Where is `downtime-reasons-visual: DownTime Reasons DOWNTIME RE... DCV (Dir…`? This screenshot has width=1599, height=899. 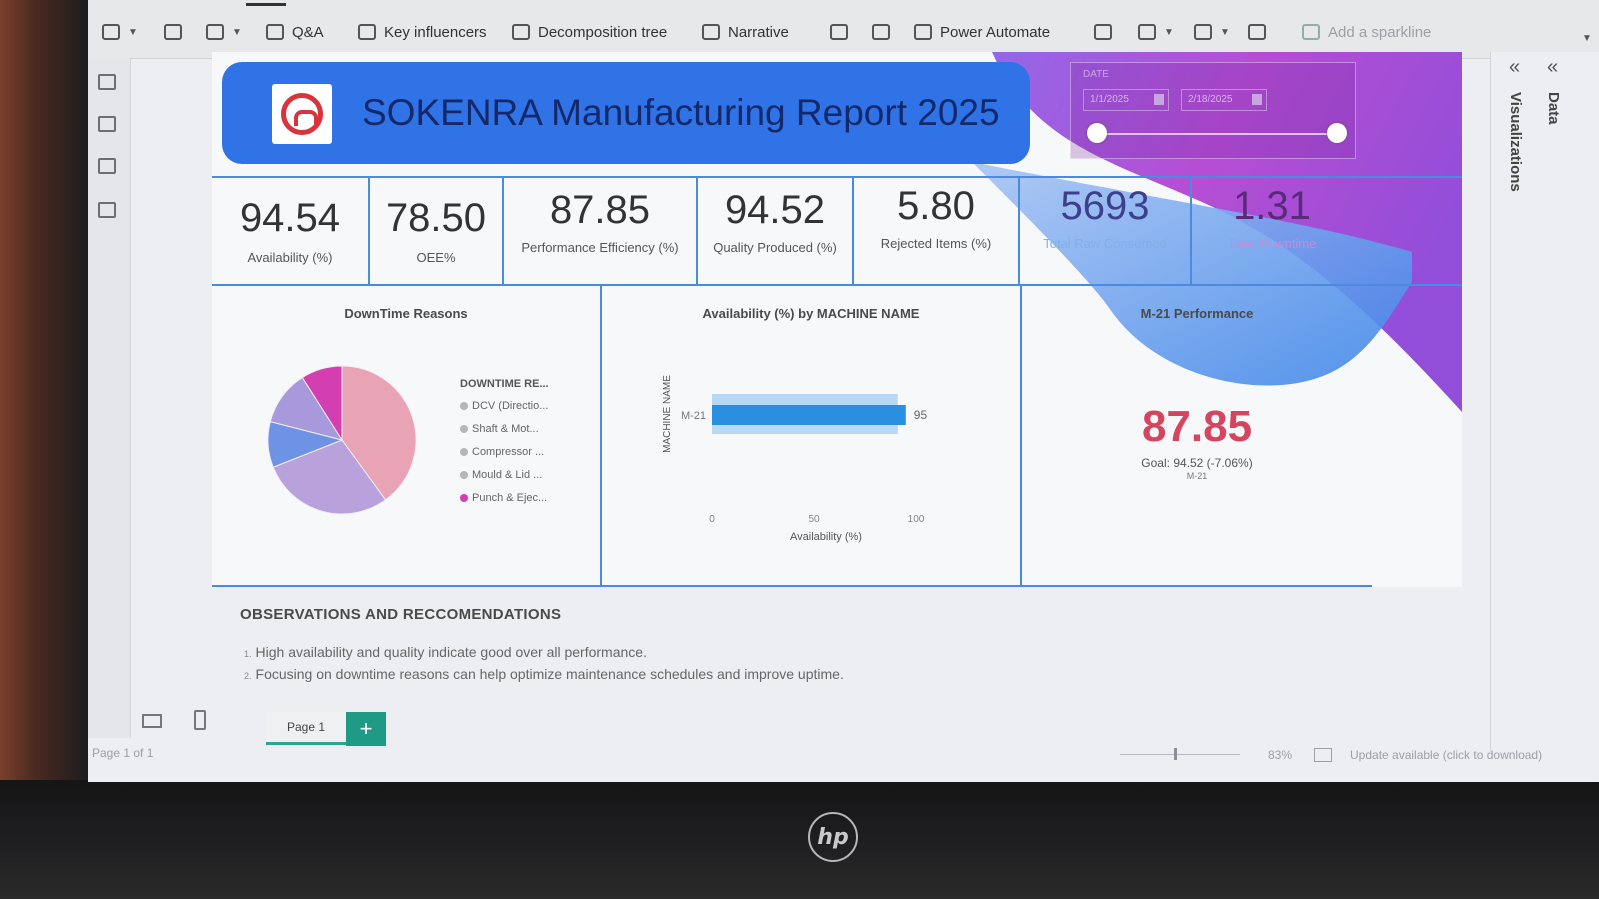
downtime-reasons-visual: DownTime Reasons DOWNTIME RE... DCV (Dir… is located at coordinates (407, 435).